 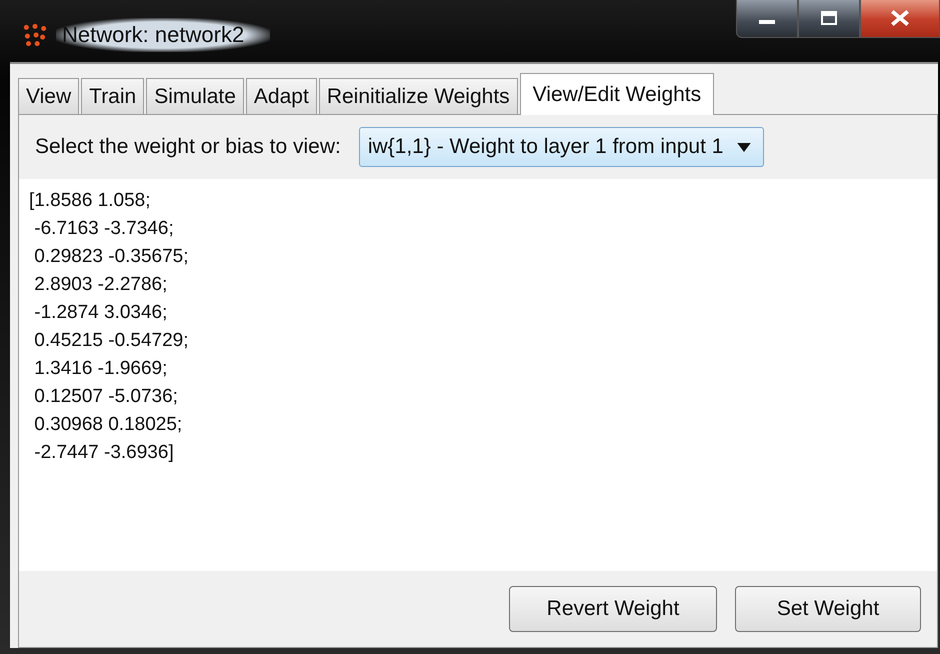 What do you see at coordinates (281, 96) in the screenshot?
I see `tab: Adapt` at bounding box center [281, 96].